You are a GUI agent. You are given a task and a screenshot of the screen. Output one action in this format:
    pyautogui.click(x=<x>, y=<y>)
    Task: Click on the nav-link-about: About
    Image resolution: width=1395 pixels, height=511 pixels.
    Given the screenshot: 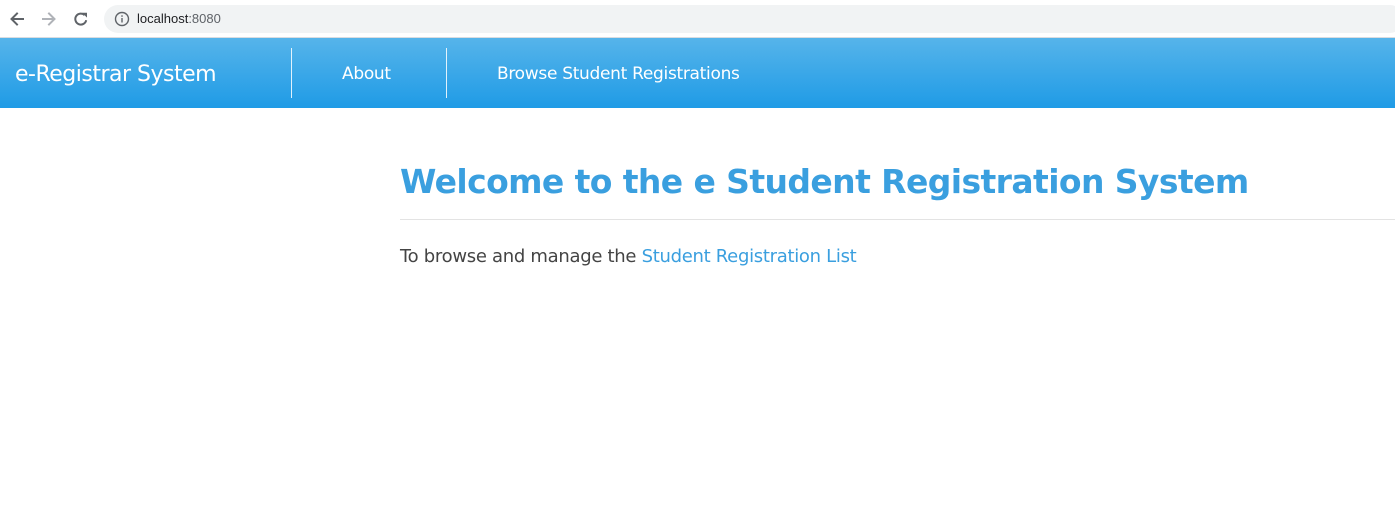 What is the action you would take?
    pyautogui.click(x=366, y=74)
    